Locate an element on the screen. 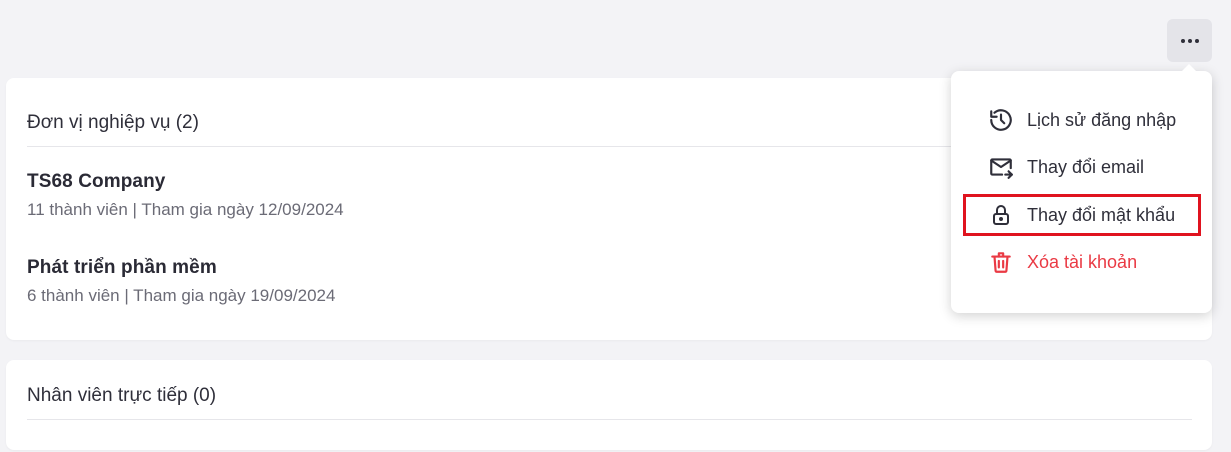 The width and height of the screenshot is (1231, 452). unit-name: Phát triển phần mềm is located at coordinates (122, 267).